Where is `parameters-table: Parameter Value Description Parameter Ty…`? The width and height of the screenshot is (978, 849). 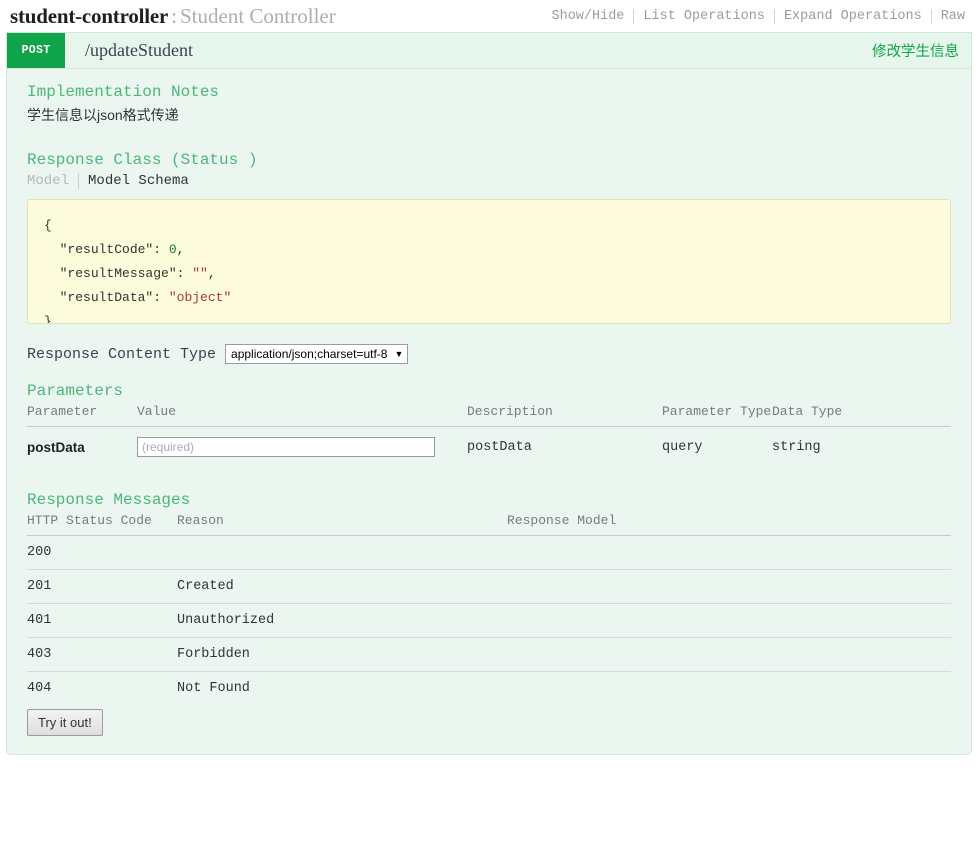 parameters-table: Parameter Value Description Parameter Ty… is located at coordinates (489, 435).